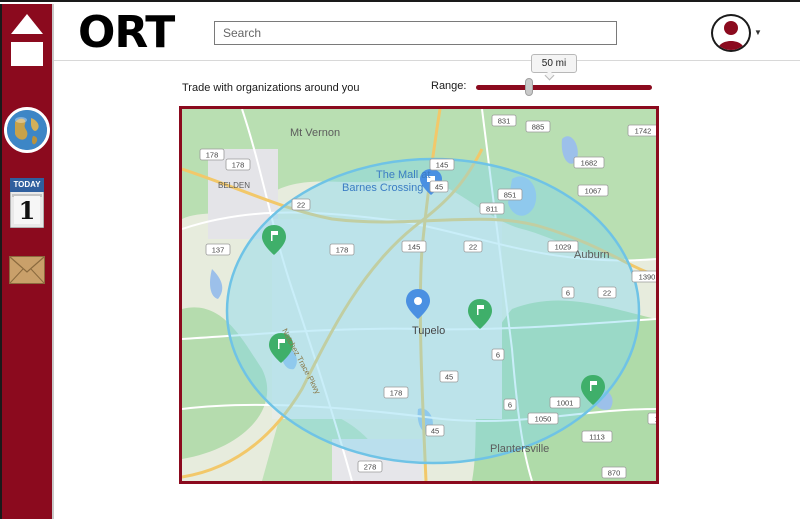  I want to click on svg-text: 1390, so click(647, 277).